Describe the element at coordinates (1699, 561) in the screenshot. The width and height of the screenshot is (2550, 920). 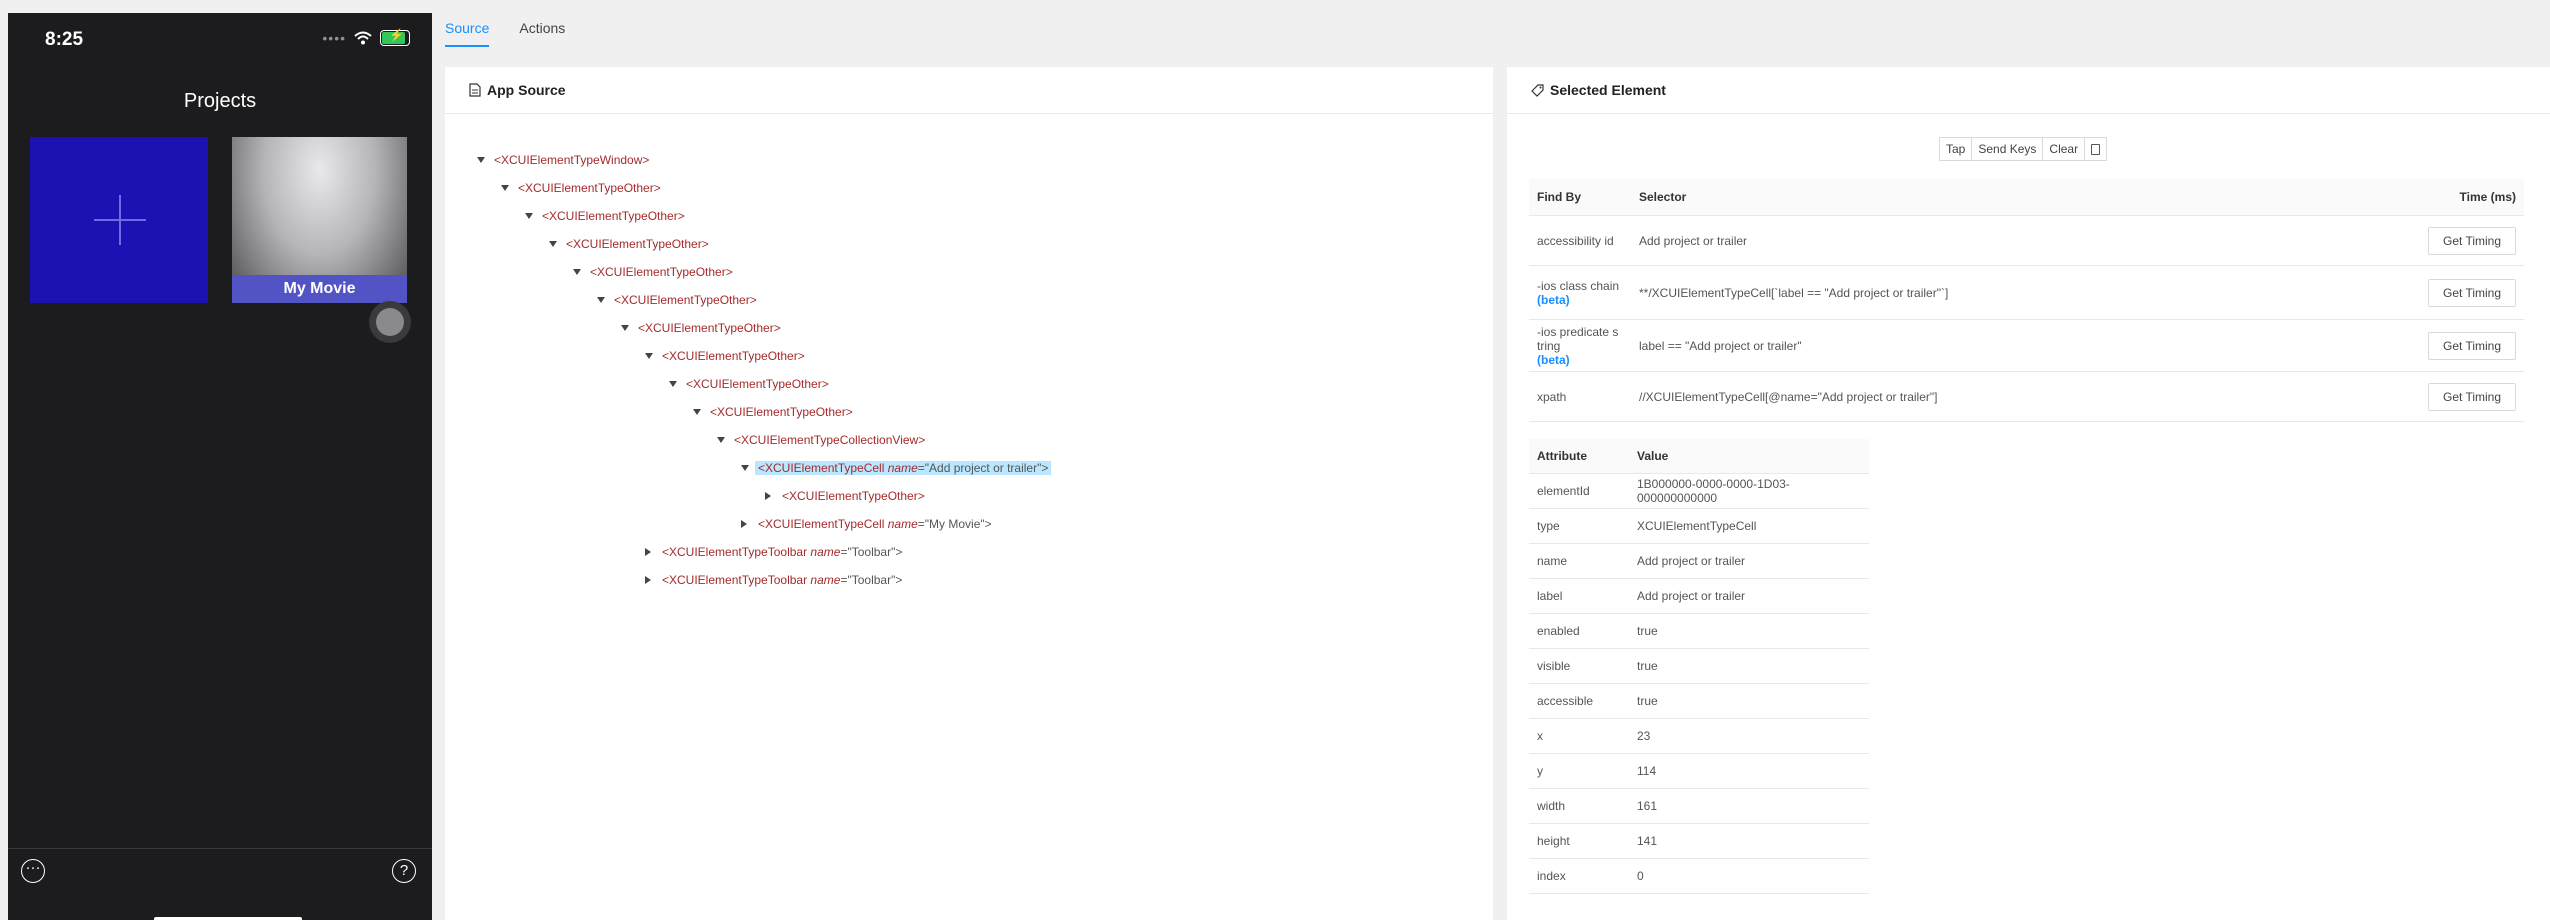
I see `attribute-row: name Add project or trailer` at that location.